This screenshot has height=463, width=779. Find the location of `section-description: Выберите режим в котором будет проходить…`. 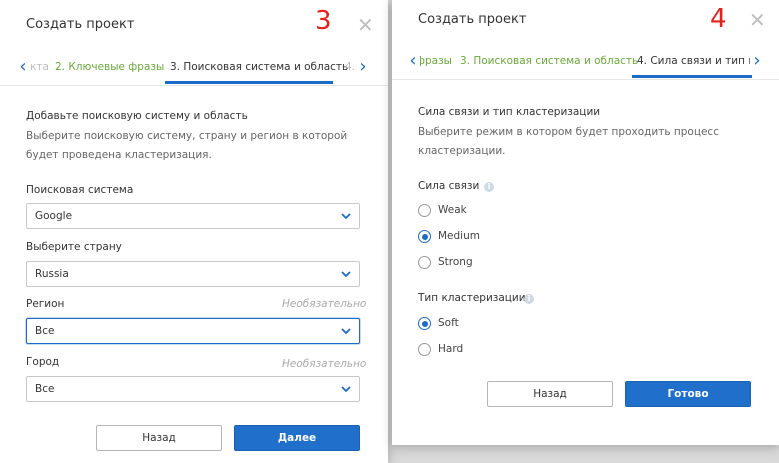

section-description: Выберите режим в котором будет проходить… is located at coordinates (568, 141).